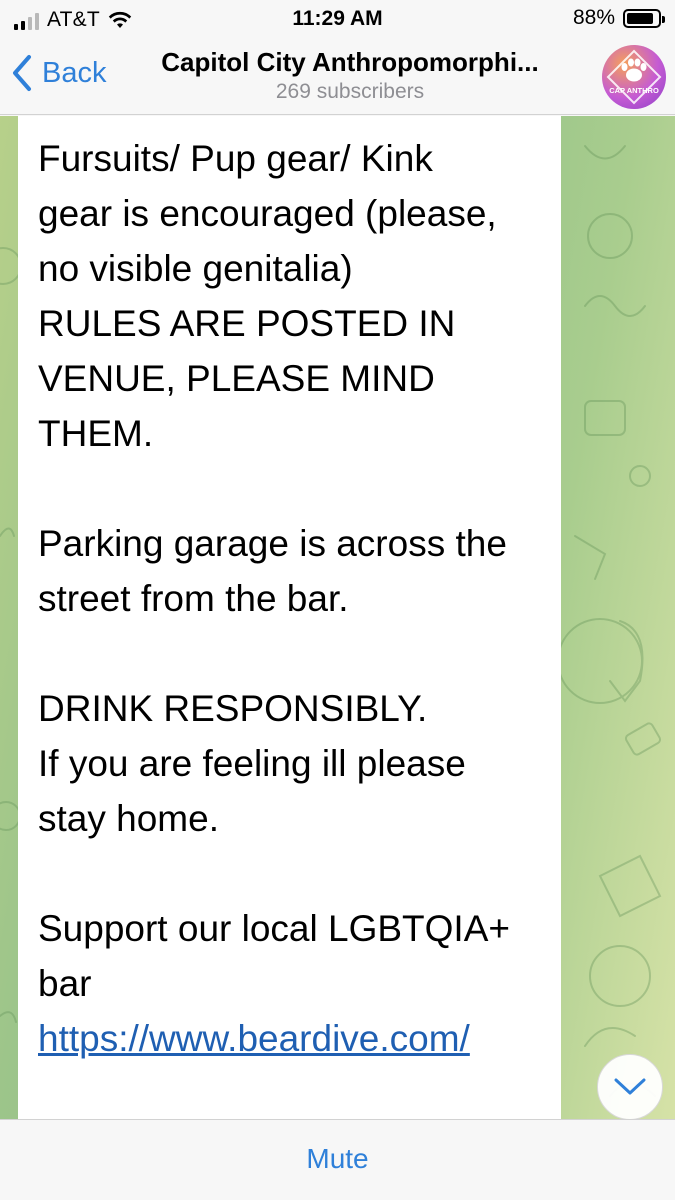  Describe the element at coordinates (593, 17) in the screenshot. I see `battery-percent: 88%` at that location.